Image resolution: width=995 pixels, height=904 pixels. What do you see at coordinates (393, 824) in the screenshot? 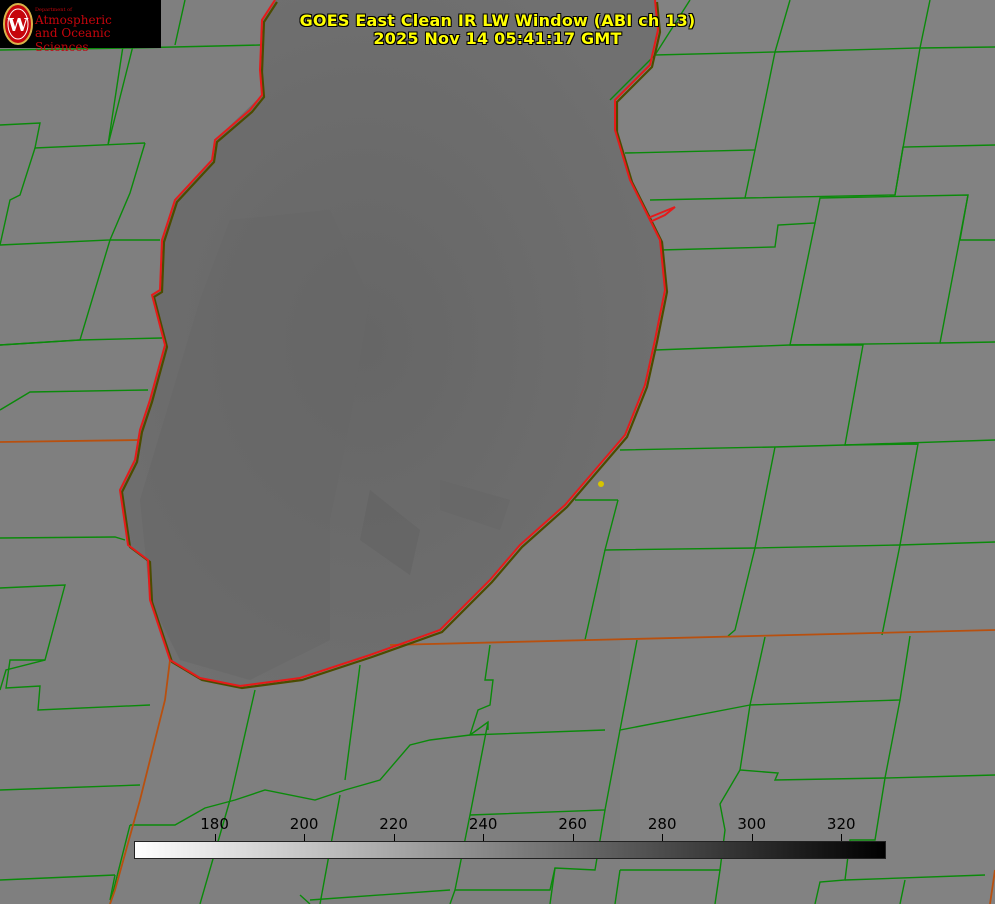
I see `colorbar-tick-label: 220` at bounding box center [393, 824].